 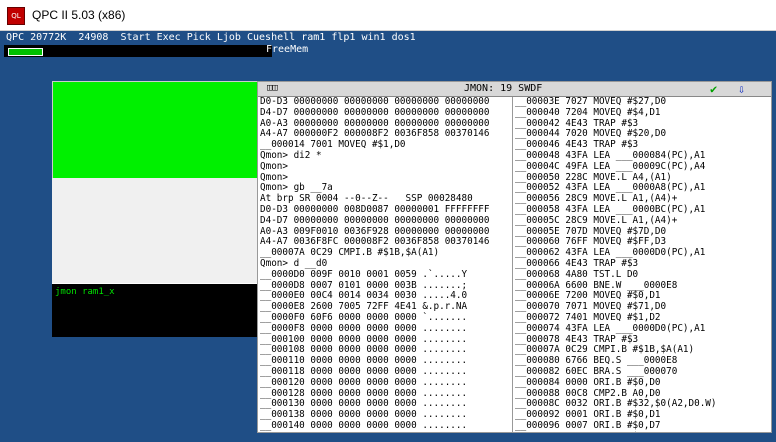 What do you see at coordinates (93, 37) in the screenshot?
I see `menu-item-24908: 24908` at bounding box center [93, 37].